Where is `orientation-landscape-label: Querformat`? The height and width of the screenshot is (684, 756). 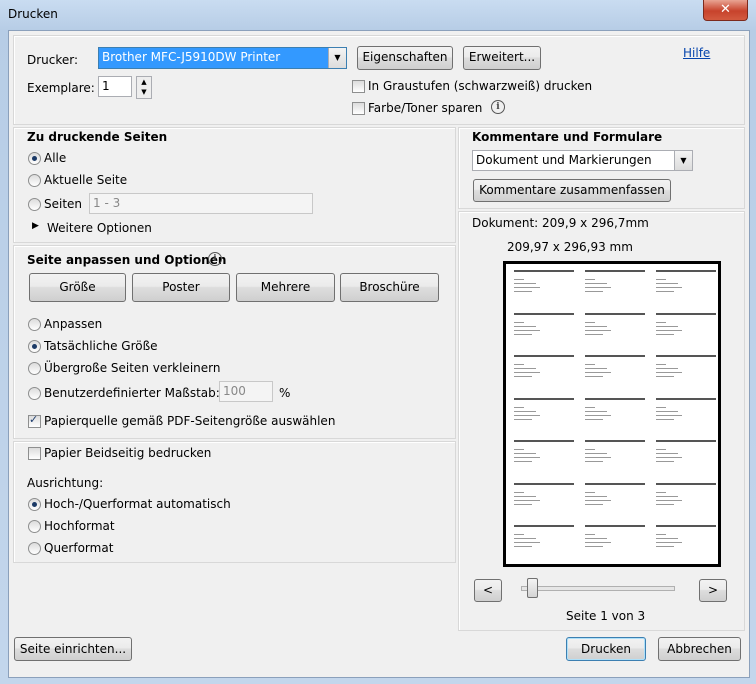
orientation-landscape-label: Querformat is located at coordinates (79, 548).